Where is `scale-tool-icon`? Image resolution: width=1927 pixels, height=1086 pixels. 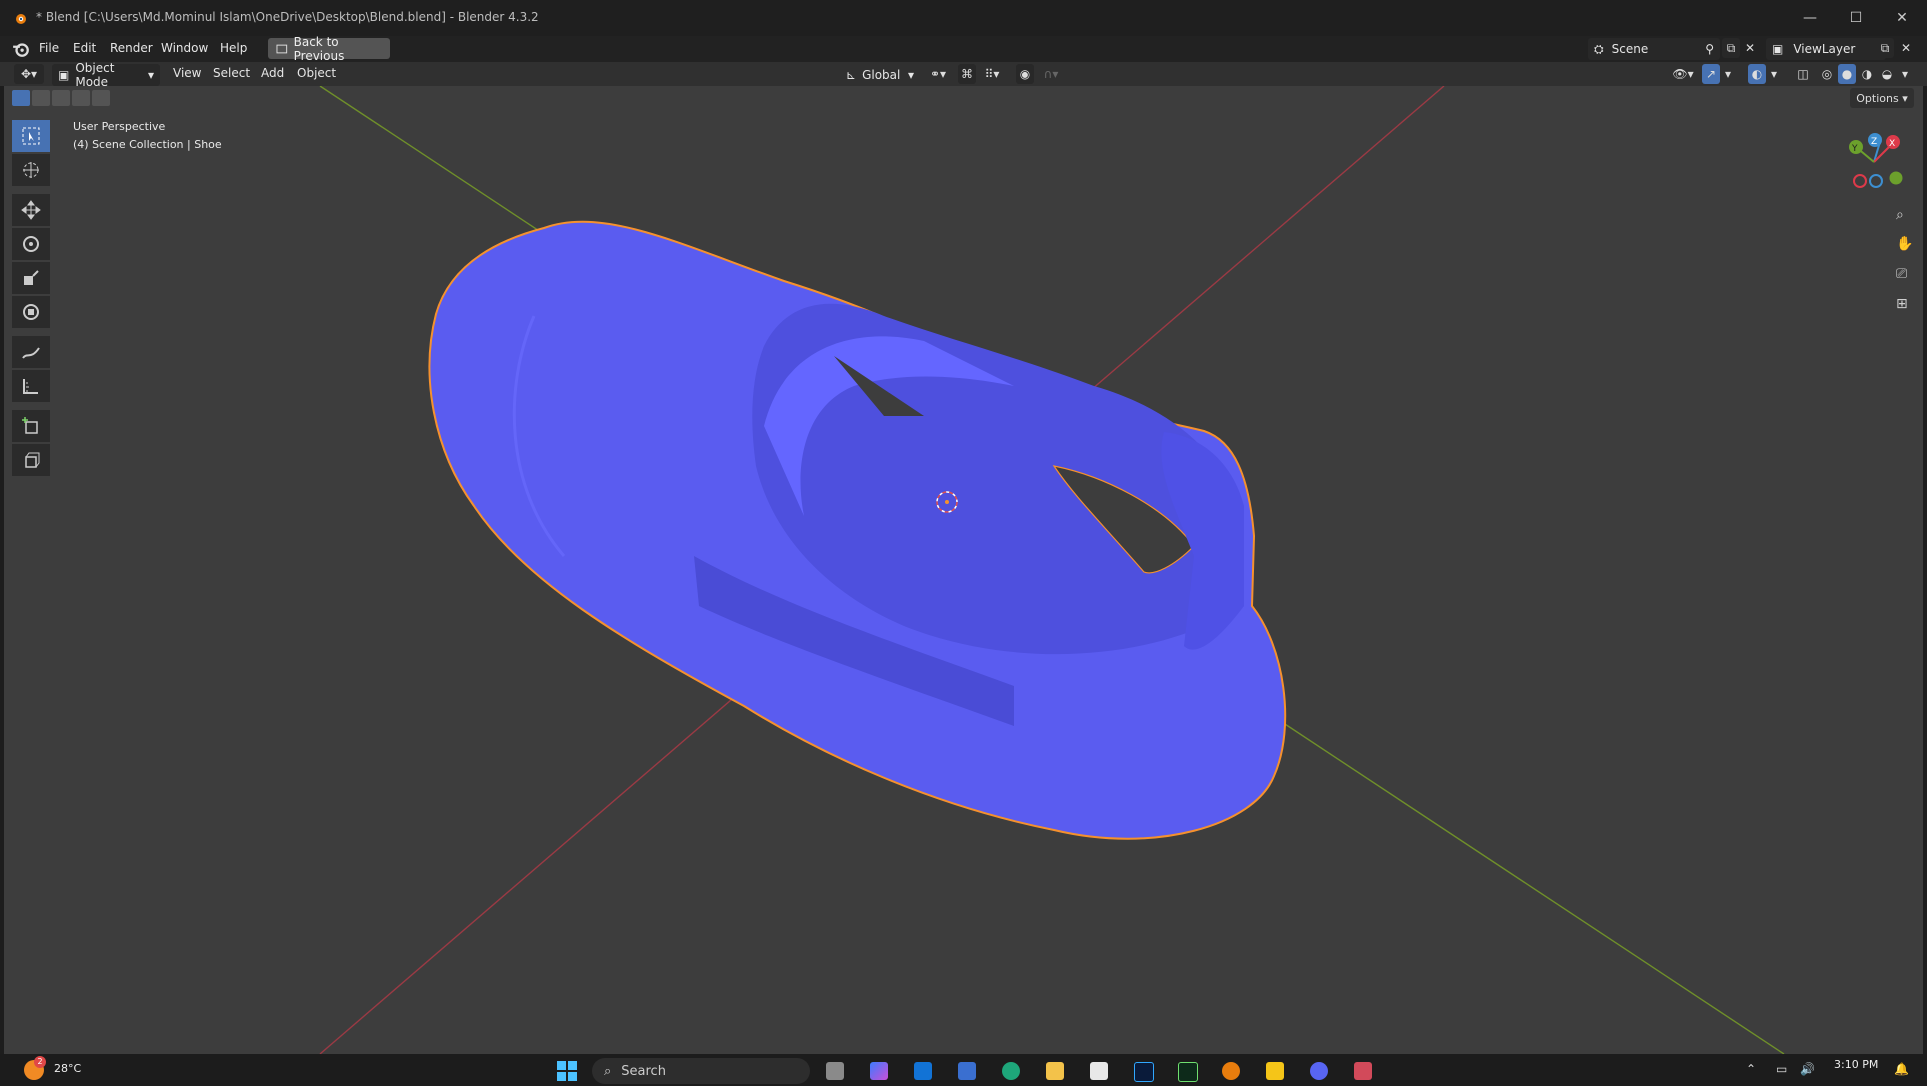 scale-tool-icon is located at coordinates (31, 278).